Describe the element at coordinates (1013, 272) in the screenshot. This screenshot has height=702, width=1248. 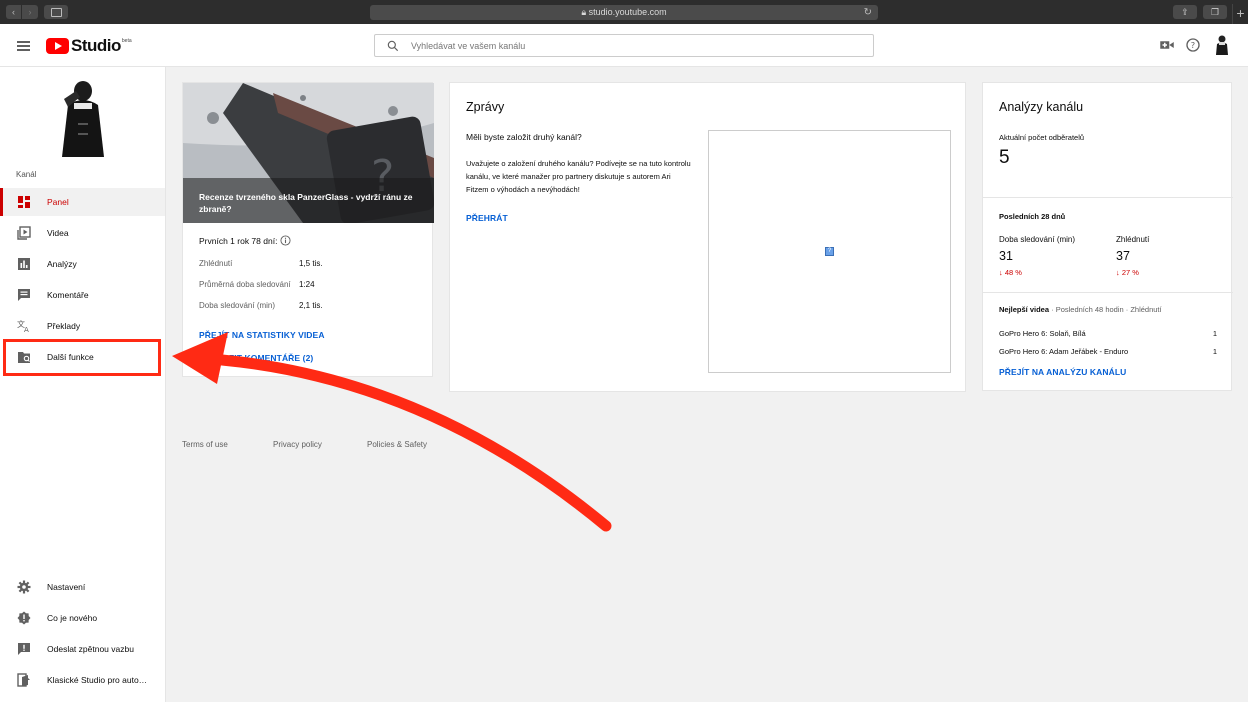
I see `metric-delta-text: 48 %` at that location.